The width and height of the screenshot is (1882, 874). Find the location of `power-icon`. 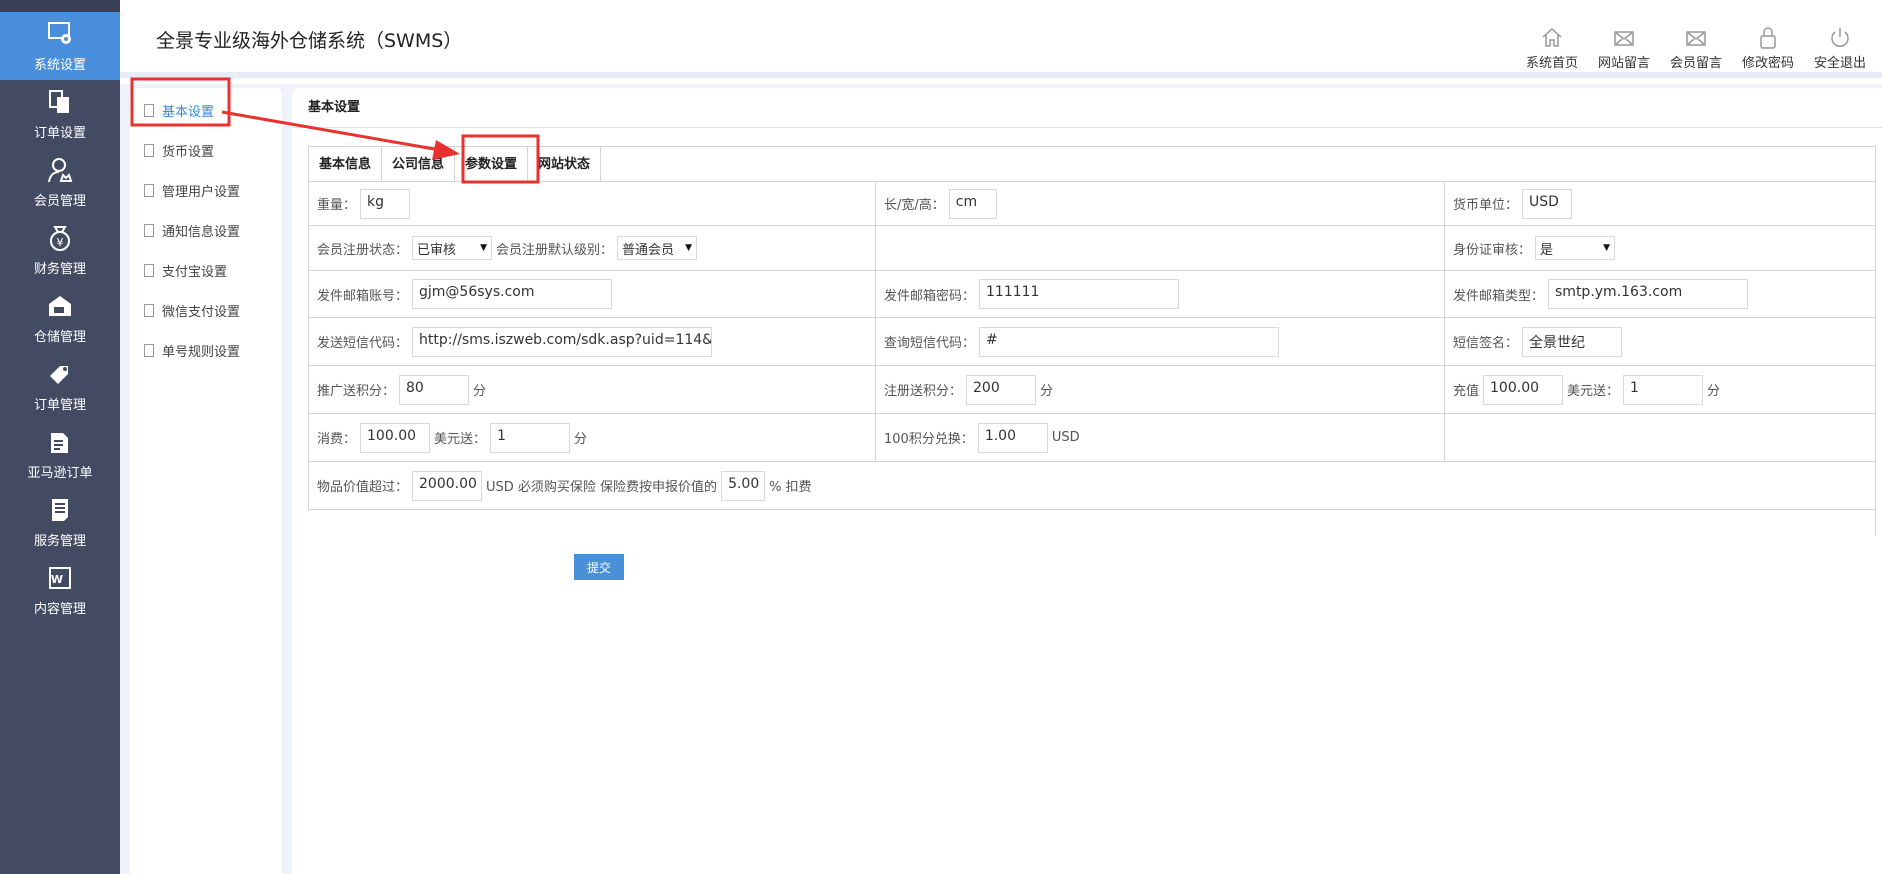

power-icon is located at coordinates (1840, 37).